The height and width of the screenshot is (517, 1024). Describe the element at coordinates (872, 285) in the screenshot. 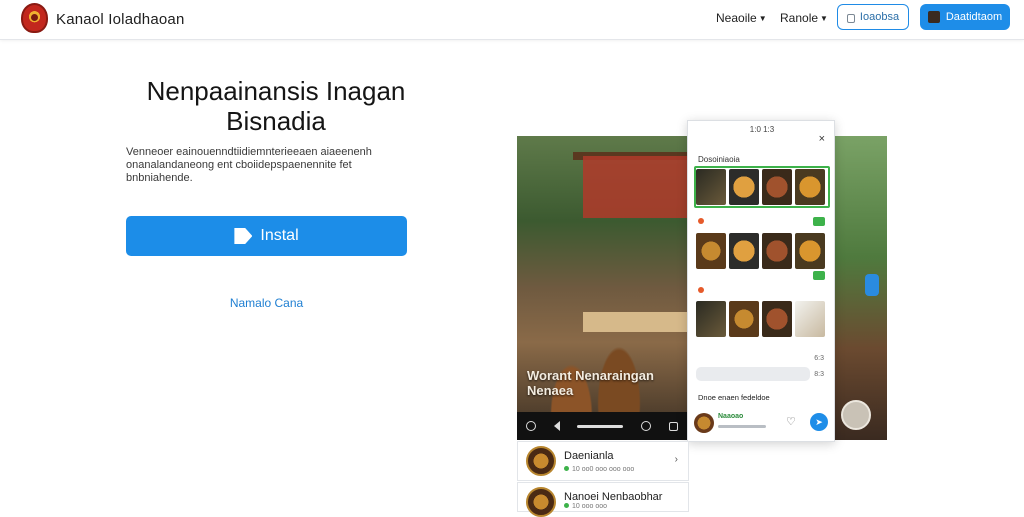

I see `share-icon` at that location.